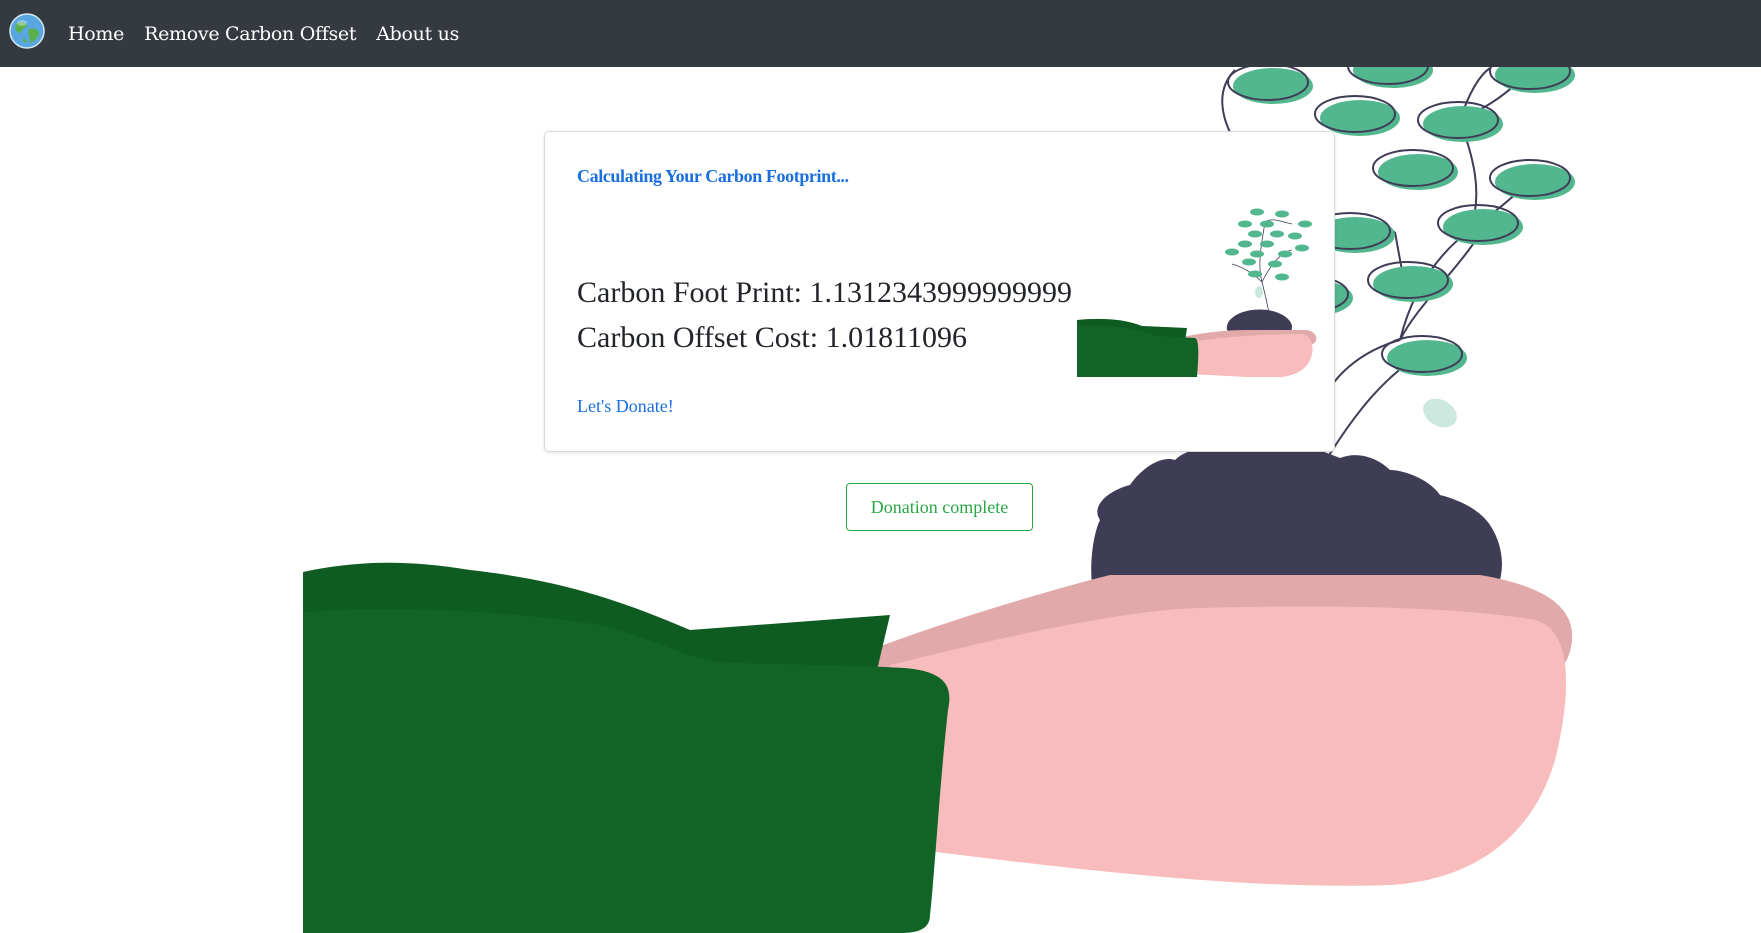 Image resolution: width=1761 pixels, height=933 pixels. I want to click on donation-complete-button: Donation complete, so click(939, 507).